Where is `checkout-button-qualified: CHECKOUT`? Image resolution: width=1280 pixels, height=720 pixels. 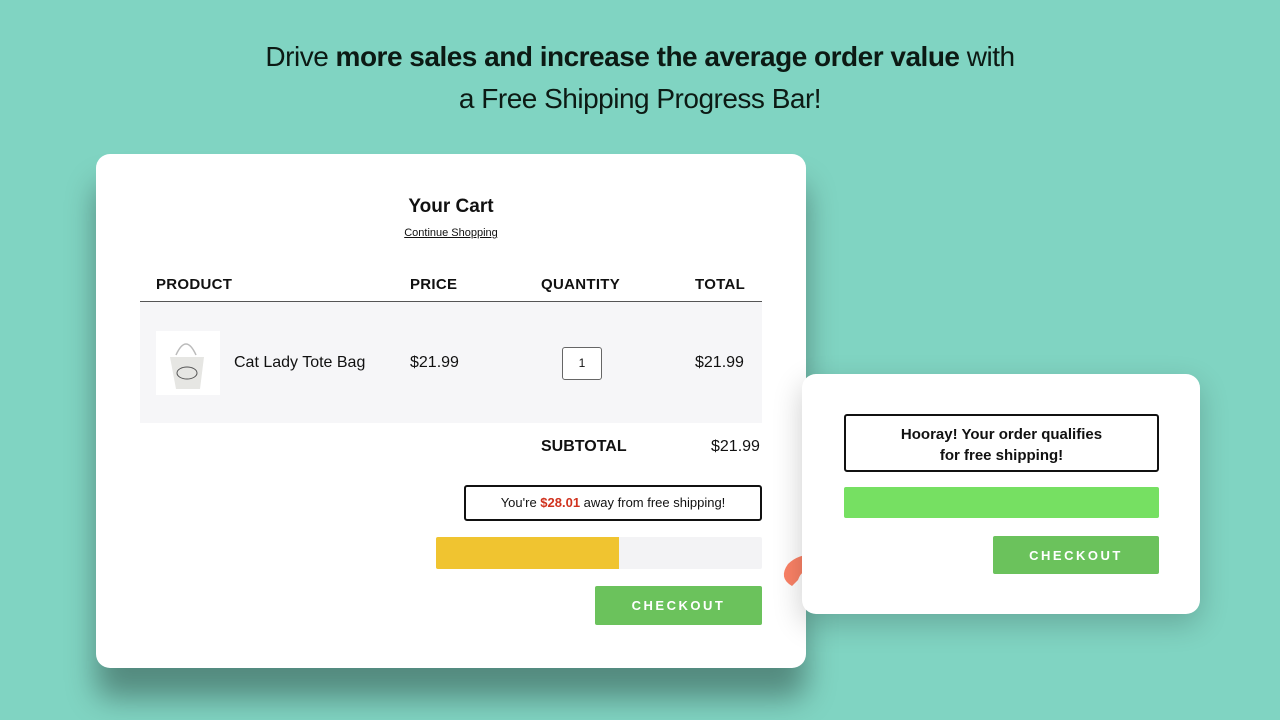 checkout-button-qualified: CHECKOUT is located at coordinates (1076, 555).